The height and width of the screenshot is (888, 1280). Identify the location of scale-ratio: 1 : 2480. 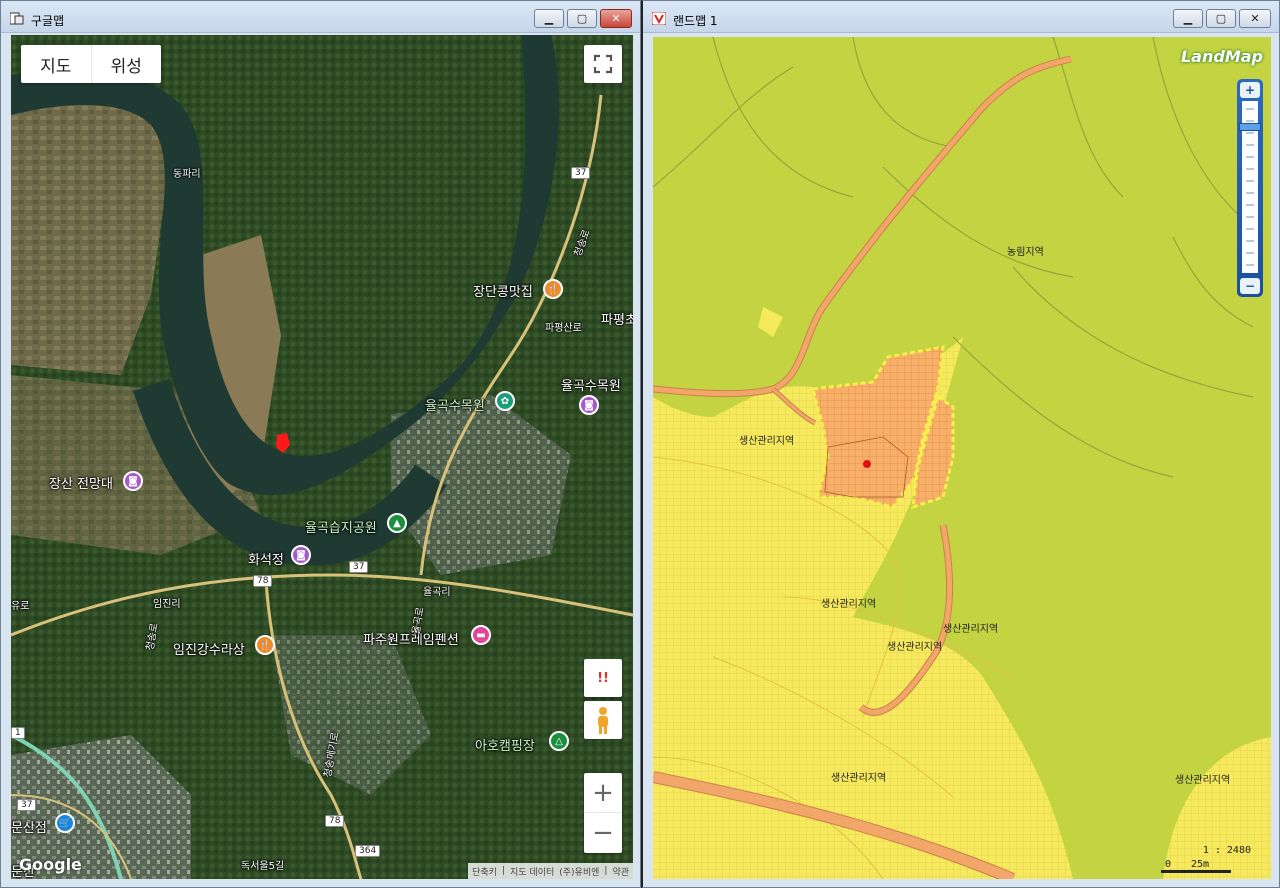
(1226, 850).